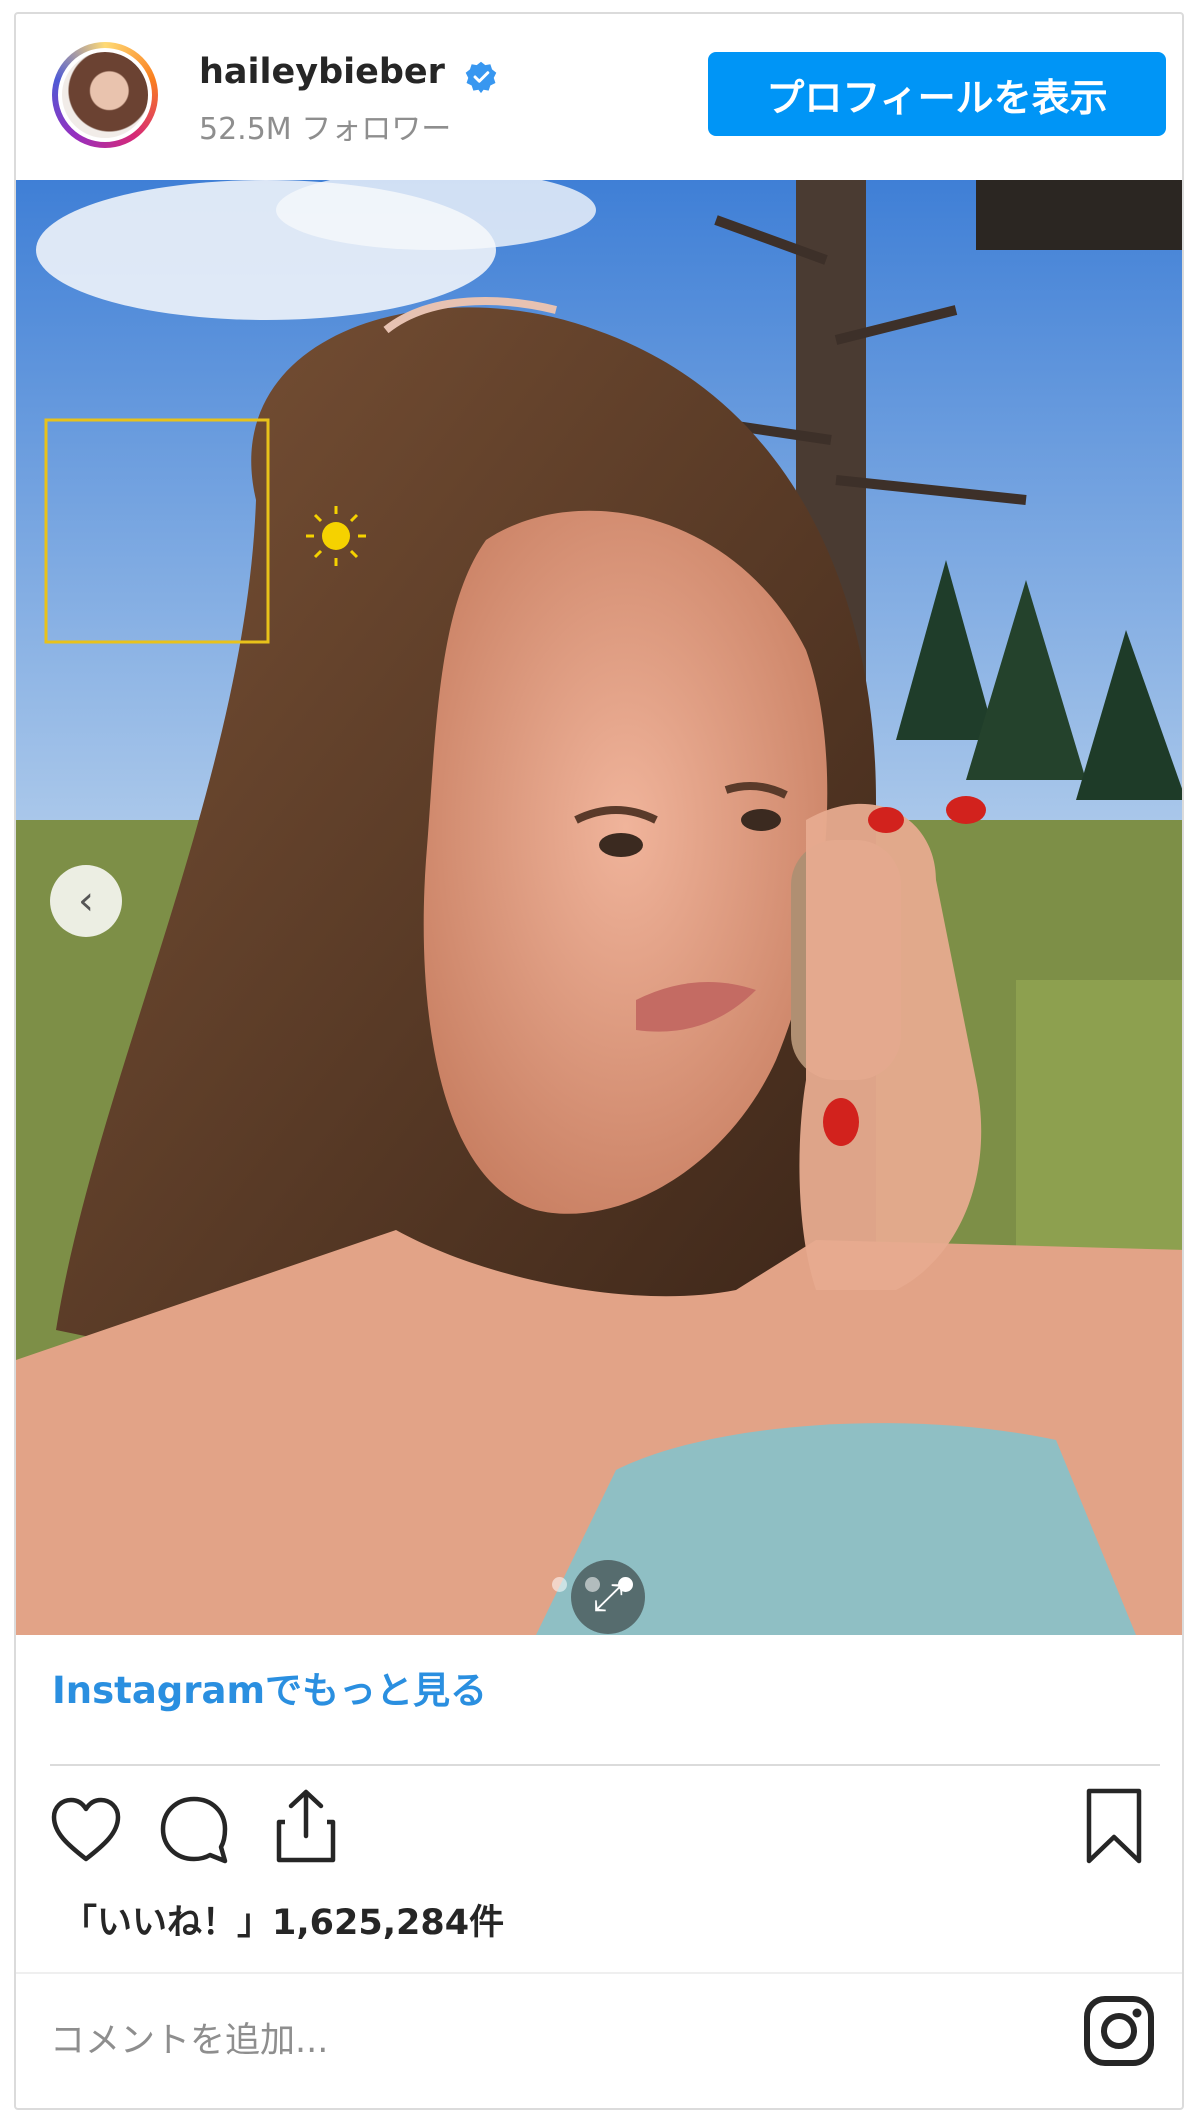  I want to click on comment-icon, so click(194, 1830).